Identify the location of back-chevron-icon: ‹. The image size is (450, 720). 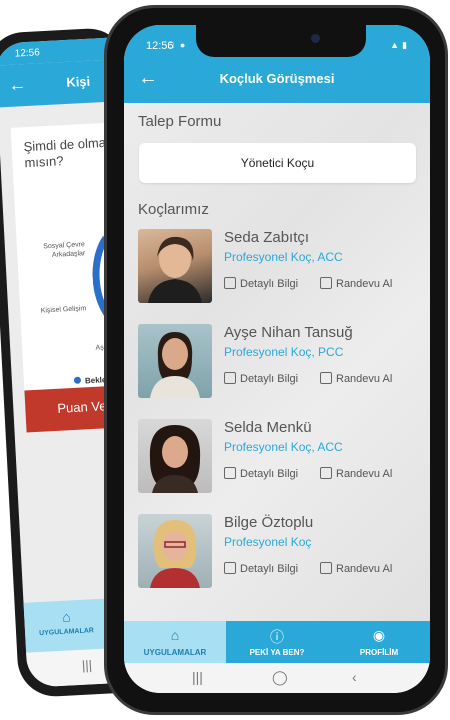
(354, 677).